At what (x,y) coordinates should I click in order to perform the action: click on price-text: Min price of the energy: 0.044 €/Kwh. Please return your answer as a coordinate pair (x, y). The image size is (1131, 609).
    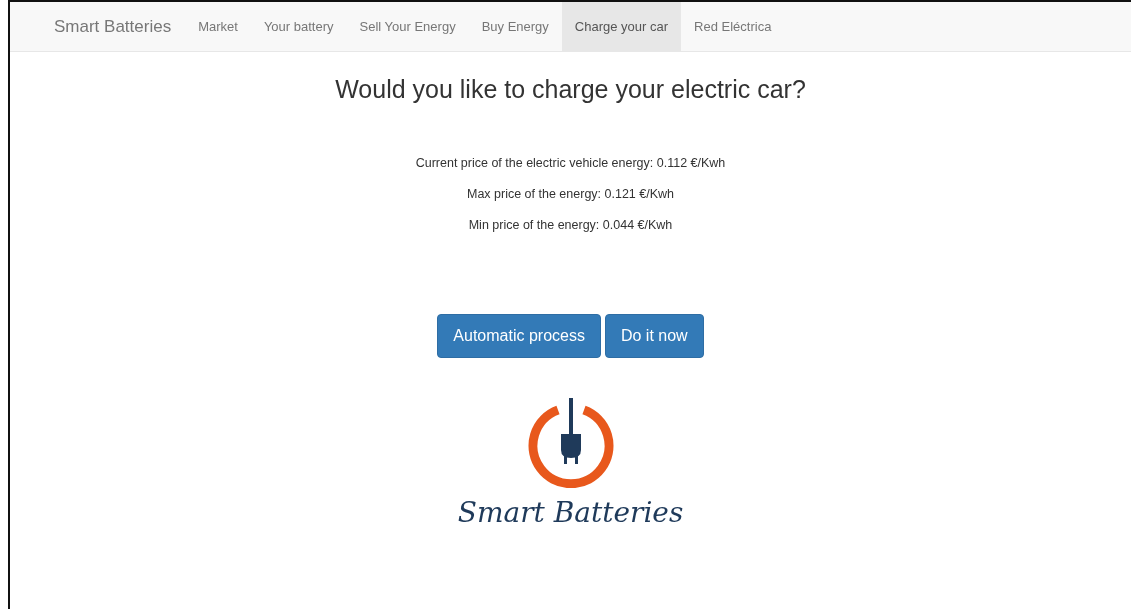
    Looking at the image, I should click on (570, 225).